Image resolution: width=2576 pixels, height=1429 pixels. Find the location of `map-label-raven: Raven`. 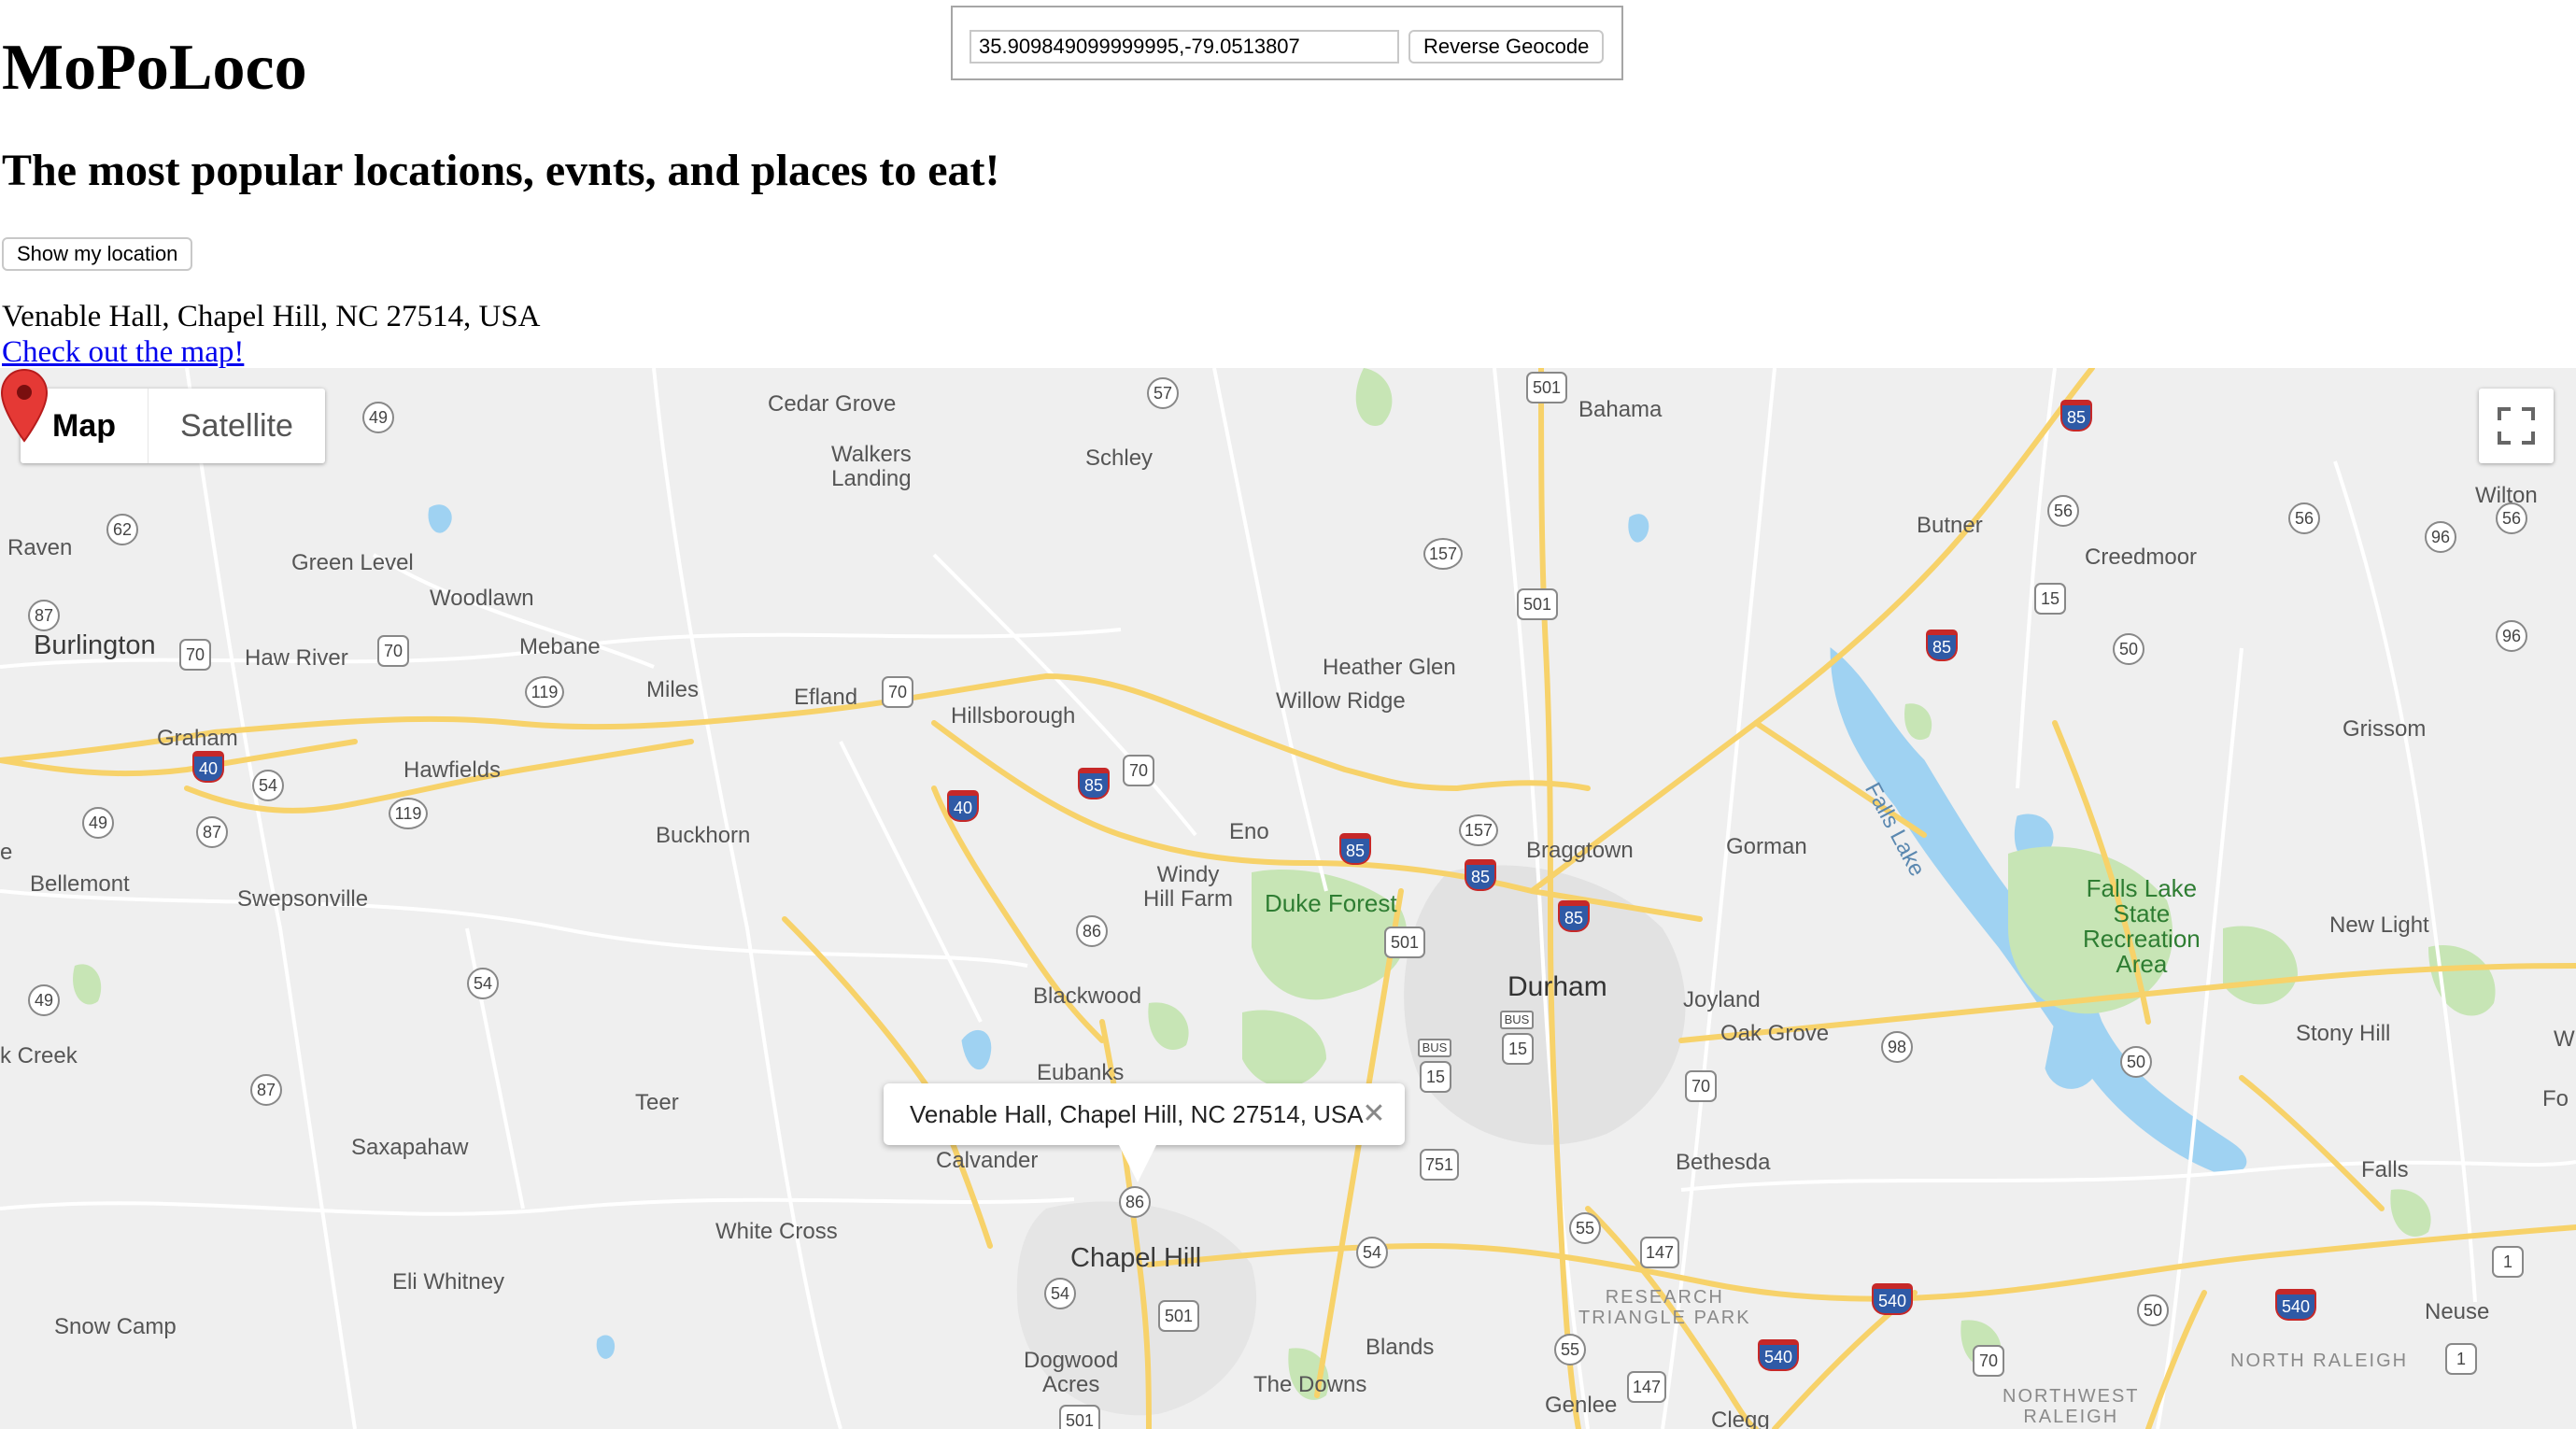

map-label-raven: Raven is located at coordinates (40, 547).